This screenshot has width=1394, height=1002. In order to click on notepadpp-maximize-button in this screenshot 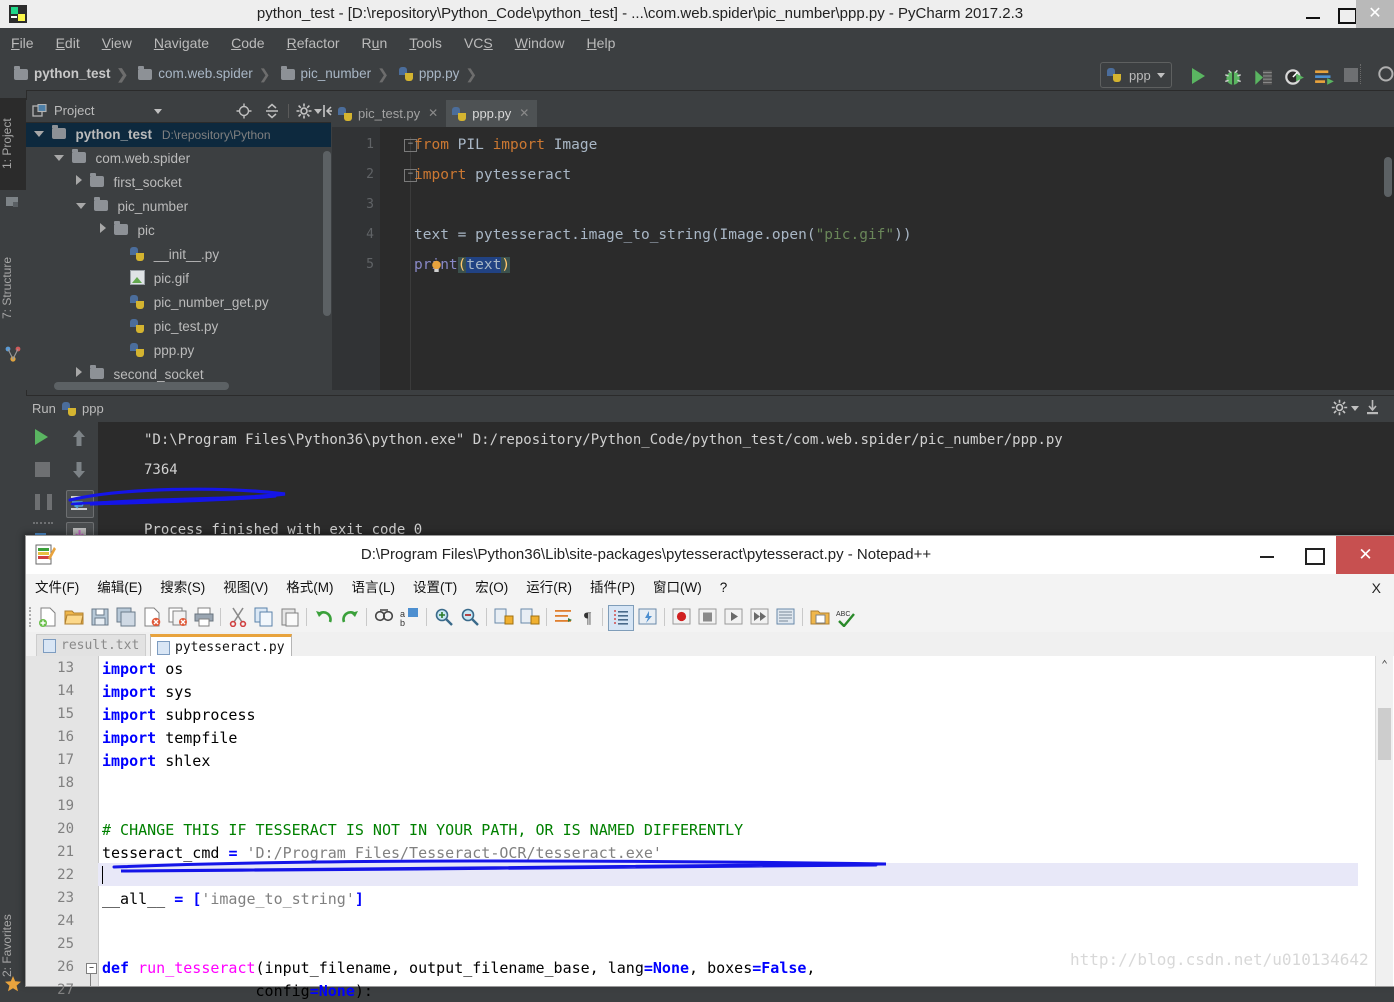, I will do `click(1313, 555)`.